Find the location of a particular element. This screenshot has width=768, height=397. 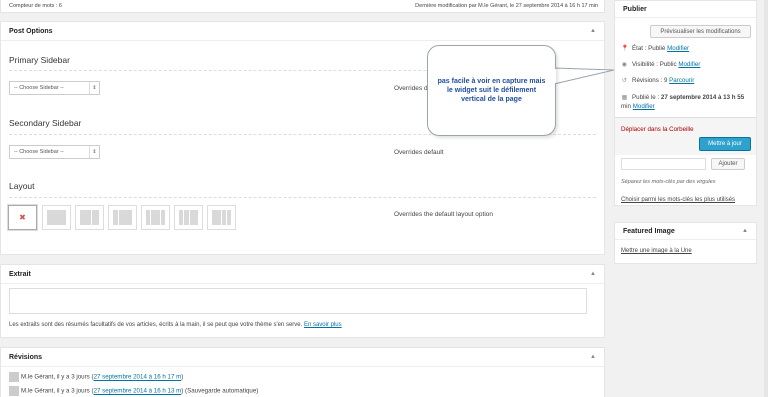

published-row-cont: min Modifier is located at coordinates (638, 106).